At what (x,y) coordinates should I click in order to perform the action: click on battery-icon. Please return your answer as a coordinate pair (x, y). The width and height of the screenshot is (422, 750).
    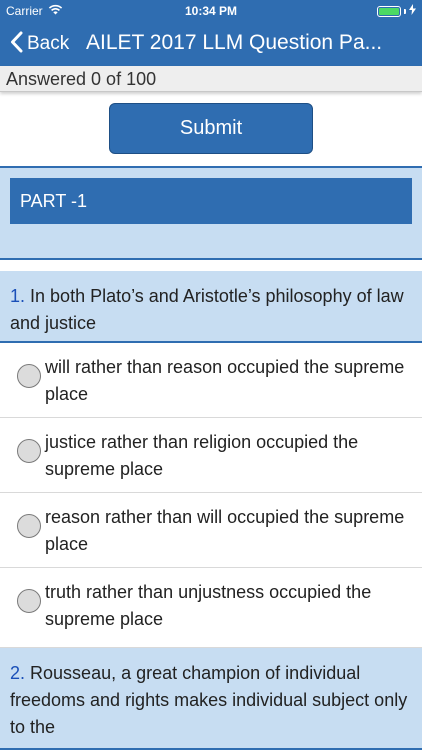
    Looking at the image, I should click on (389, 11).